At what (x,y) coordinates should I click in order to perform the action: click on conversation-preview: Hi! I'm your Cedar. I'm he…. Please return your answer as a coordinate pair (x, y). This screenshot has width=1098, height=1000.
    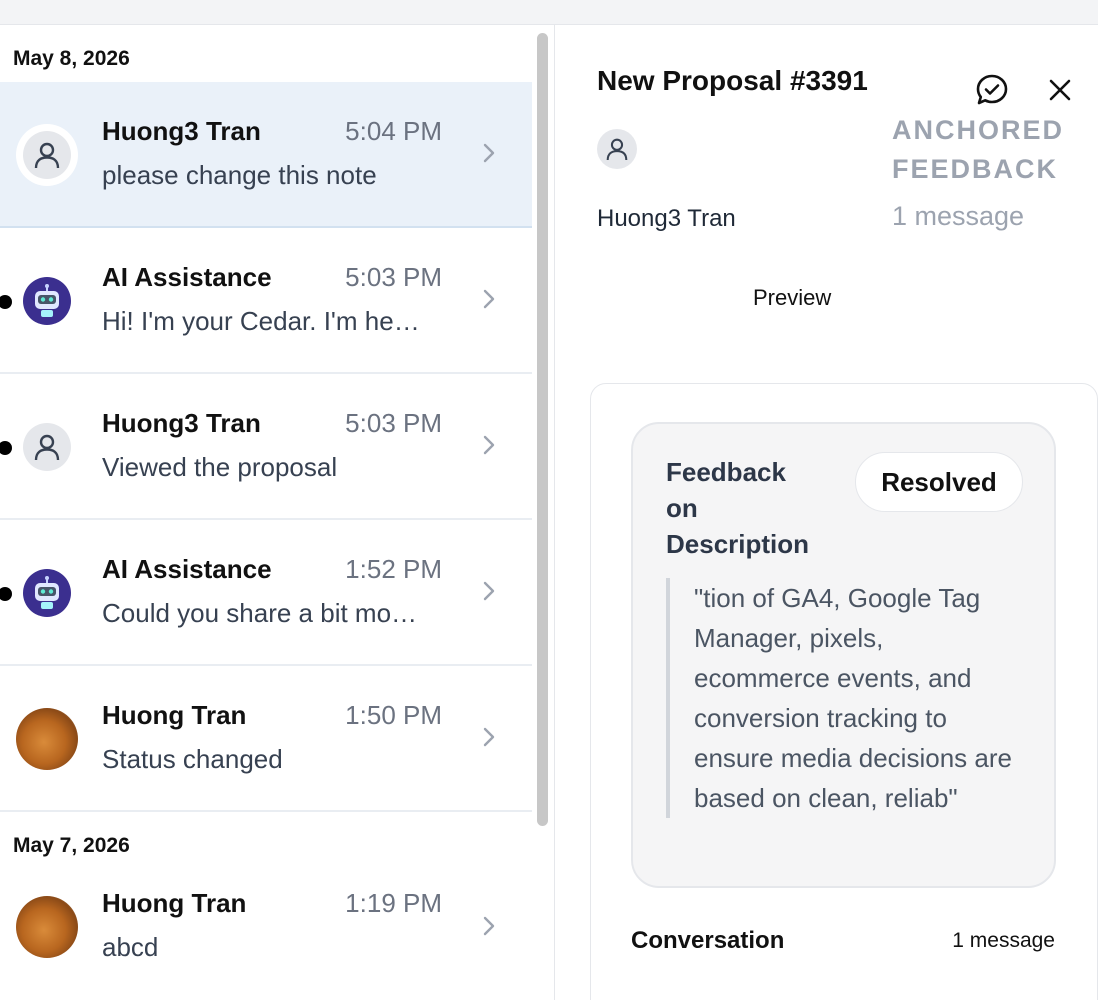
    Looking at the image, I should click on (261, 321).